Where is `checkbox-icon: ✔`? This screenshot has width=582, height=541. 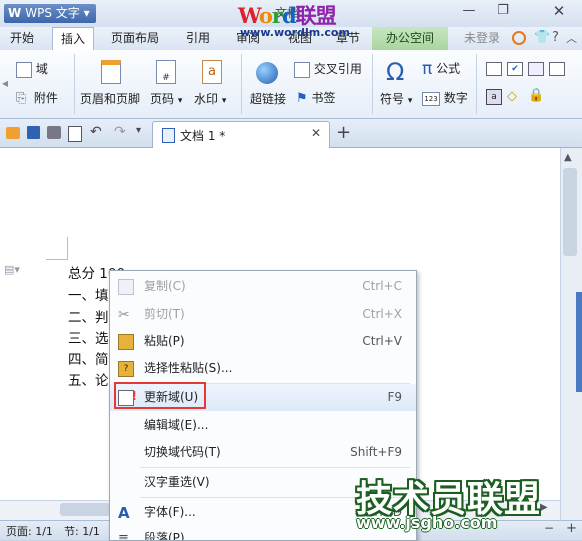 checkbox-icon: ✔ is located at coordinates (515, 69).